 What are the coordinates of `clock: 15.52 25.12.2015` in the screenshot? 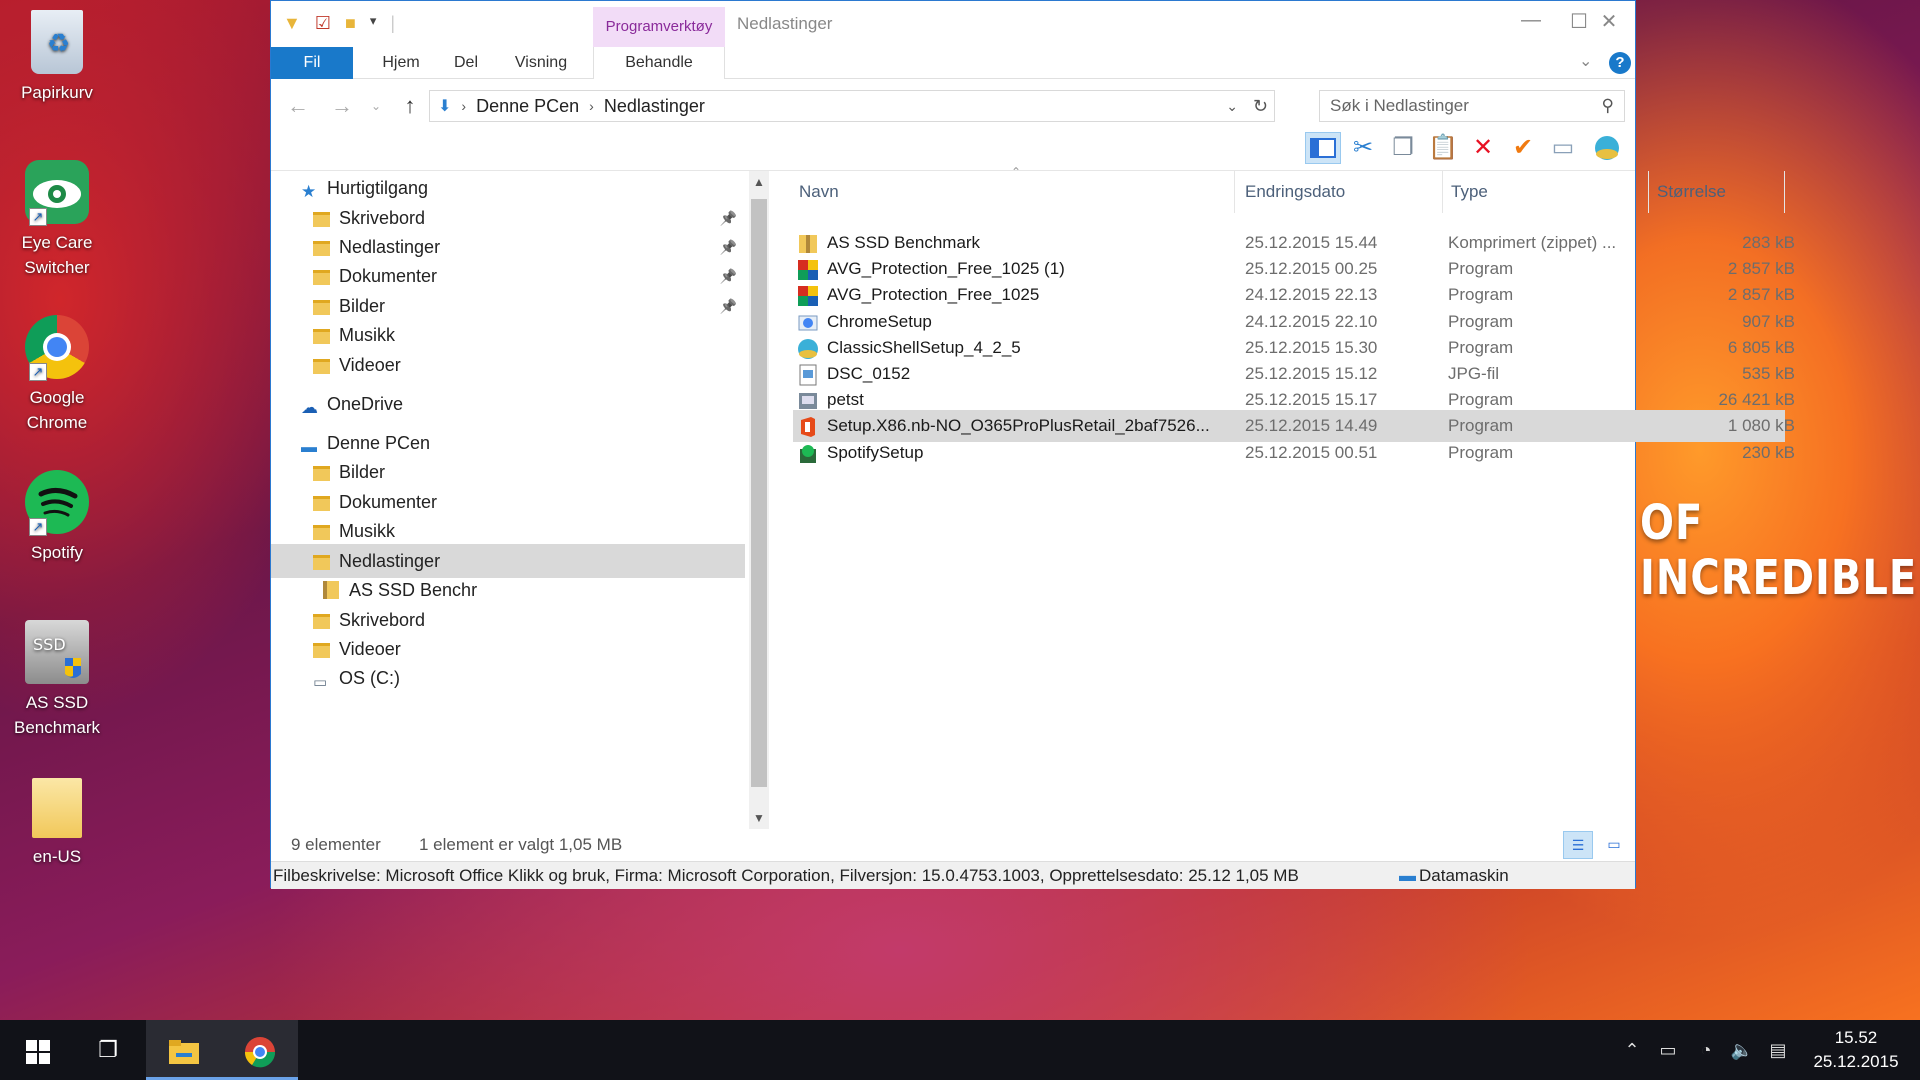 It's located at (1856, 1050).